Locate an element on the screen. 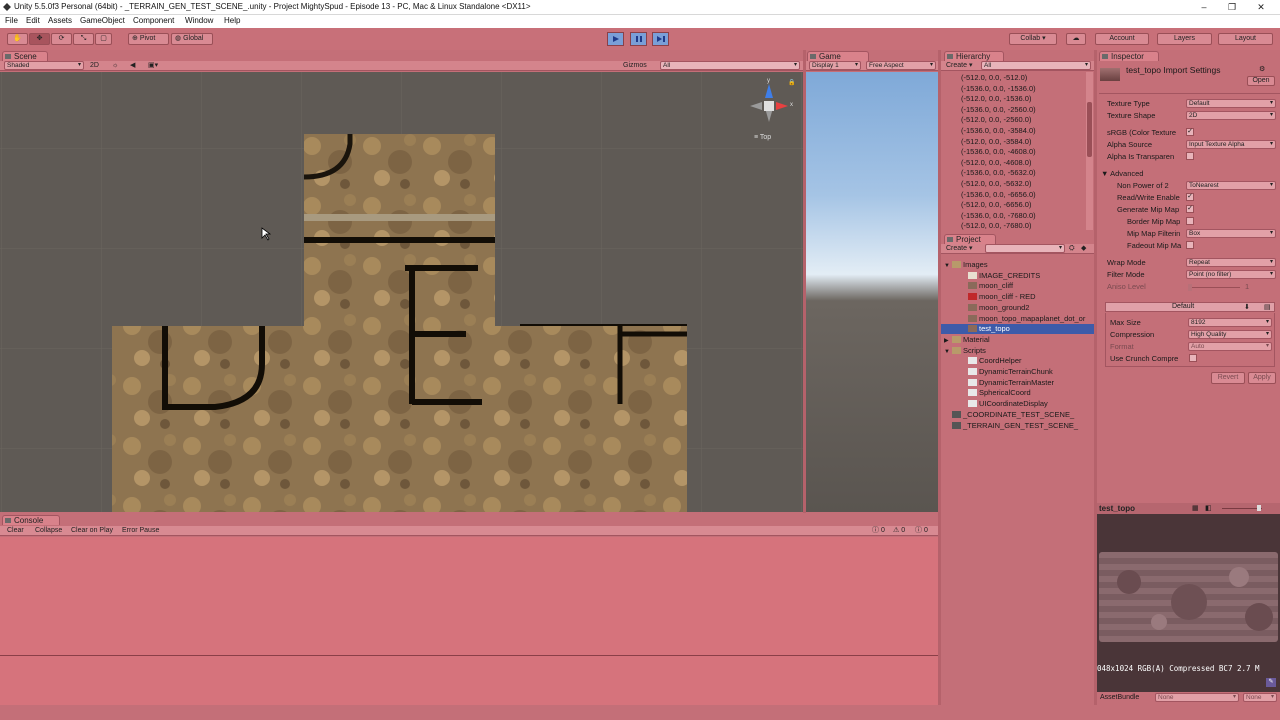 Image resolution: width=1280 pixels, height=720 pixels. project-create-button: Create ▾ is located at coordinates (959, 249).